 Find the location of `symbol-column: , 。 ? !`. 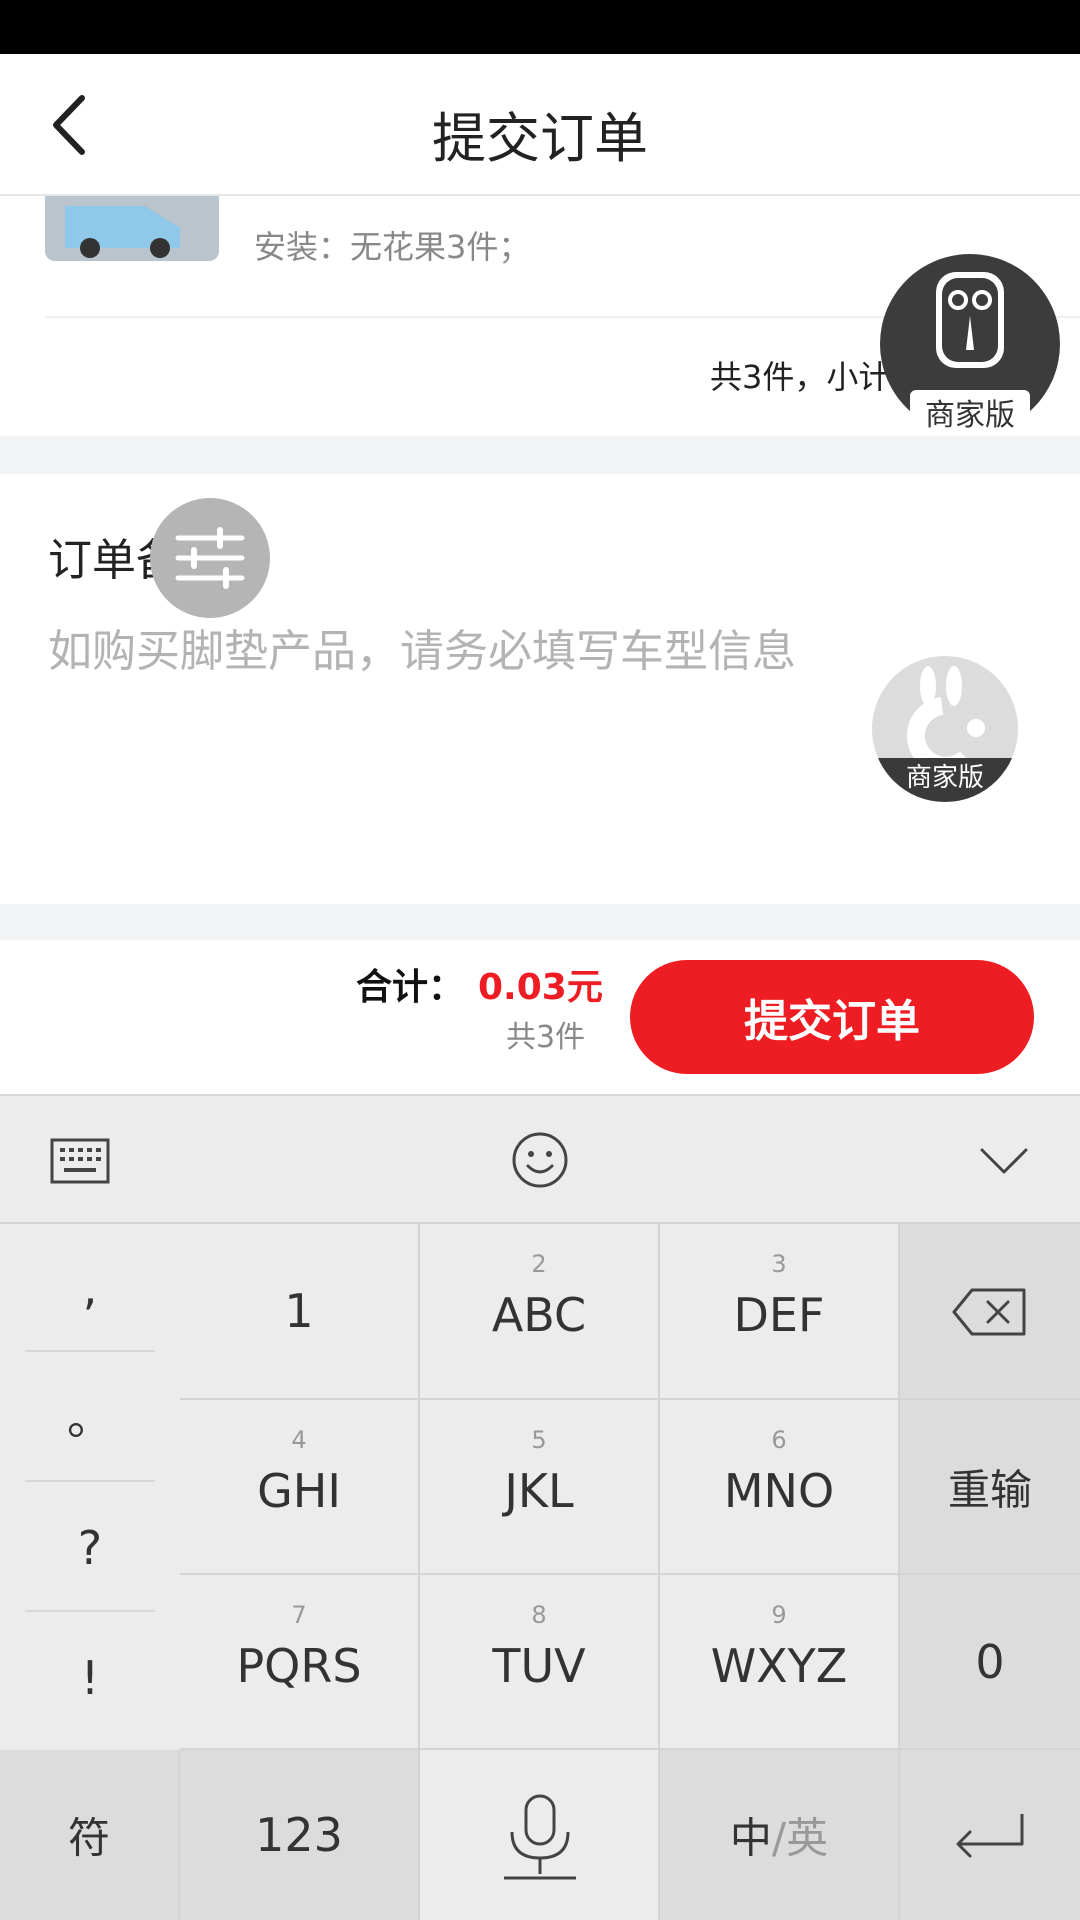

symbol-column: , 。 ? ! is located at coordinates (90, 1486).